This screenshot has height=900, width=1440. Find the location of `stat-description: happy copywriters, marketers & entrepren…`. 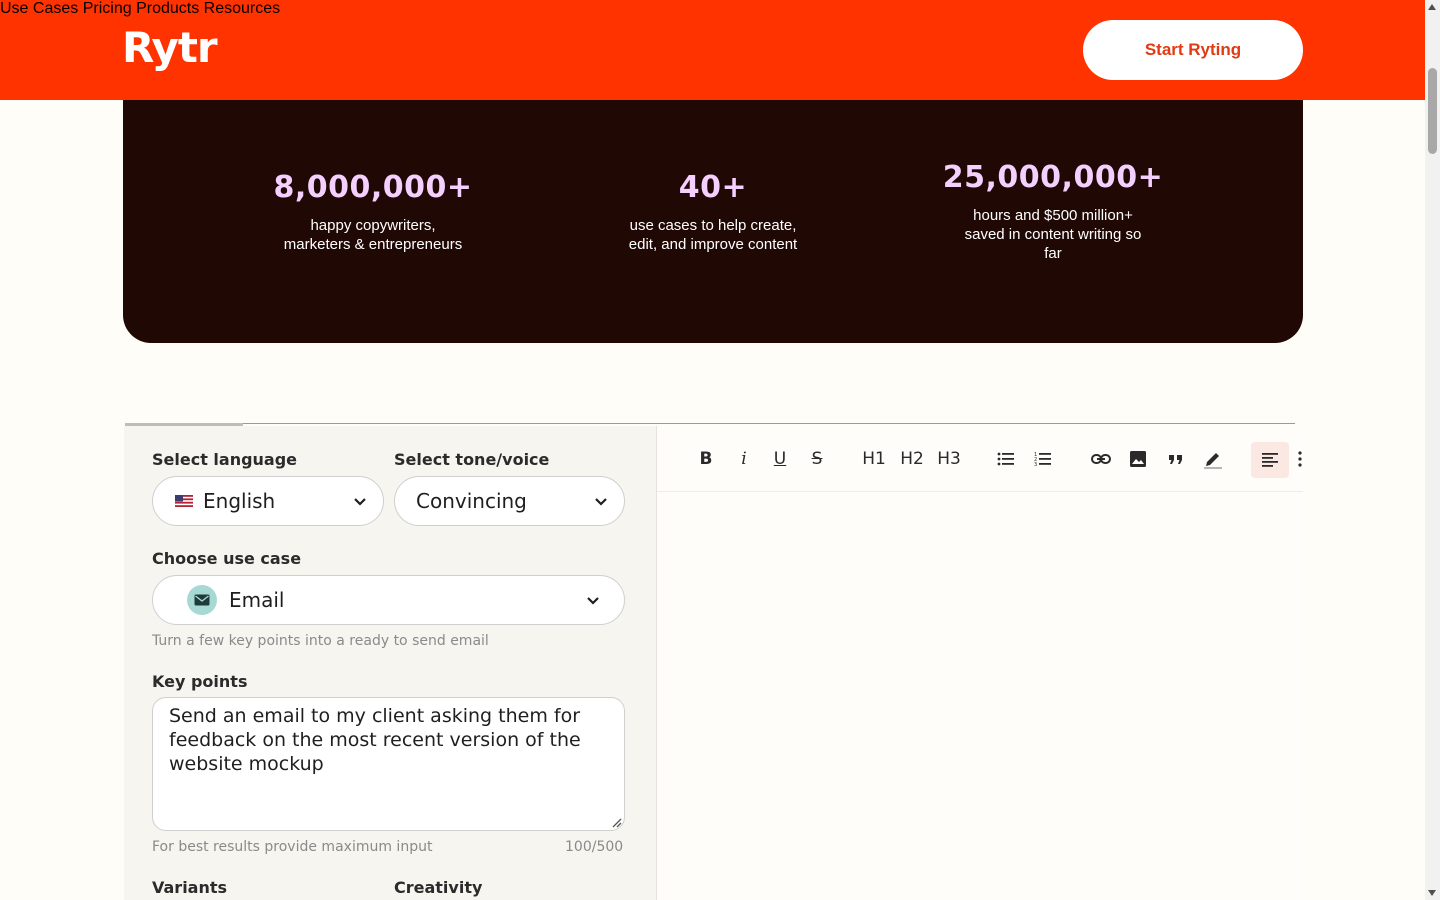

stat-description: happy copywriters, marketers & entrepren… is located at coordinates (373, 235).